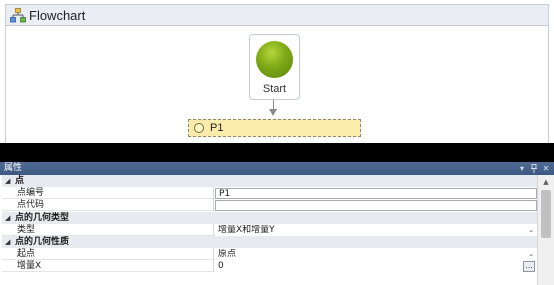  Describe the element at coordinates (277, 152) in the screenshot. I see `panel-gap` at that location.